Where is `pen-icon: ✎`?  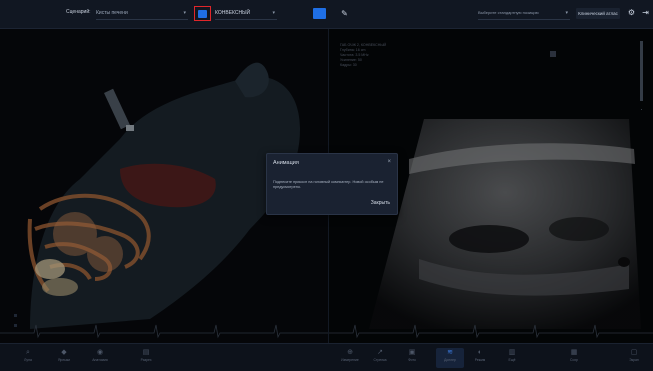 pen-icon: ✎ is located at coordinates (344, 13).